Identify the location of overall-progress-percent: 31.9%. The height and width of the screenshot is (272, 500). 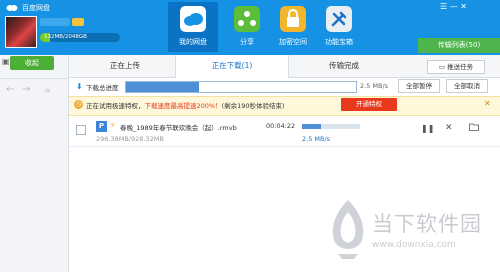
(241, 87).